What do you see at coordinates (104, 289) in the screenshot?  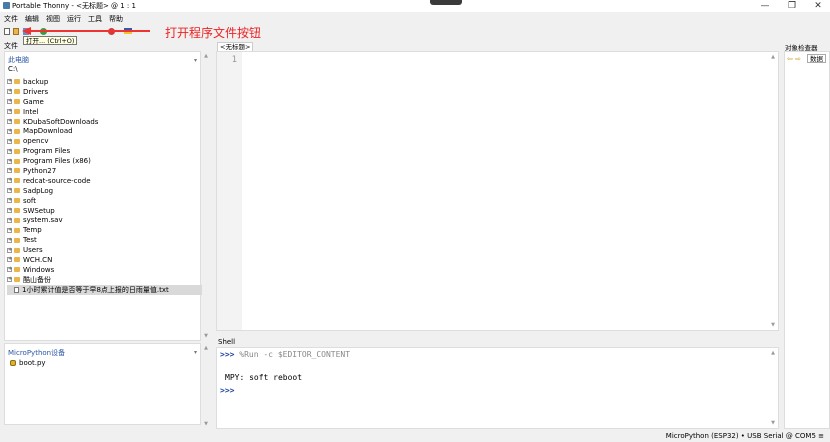 I see `file-tree-file: 1小时累计值是否等于早8点上报的日雨量值.txt` at bounding box center [104, 289].